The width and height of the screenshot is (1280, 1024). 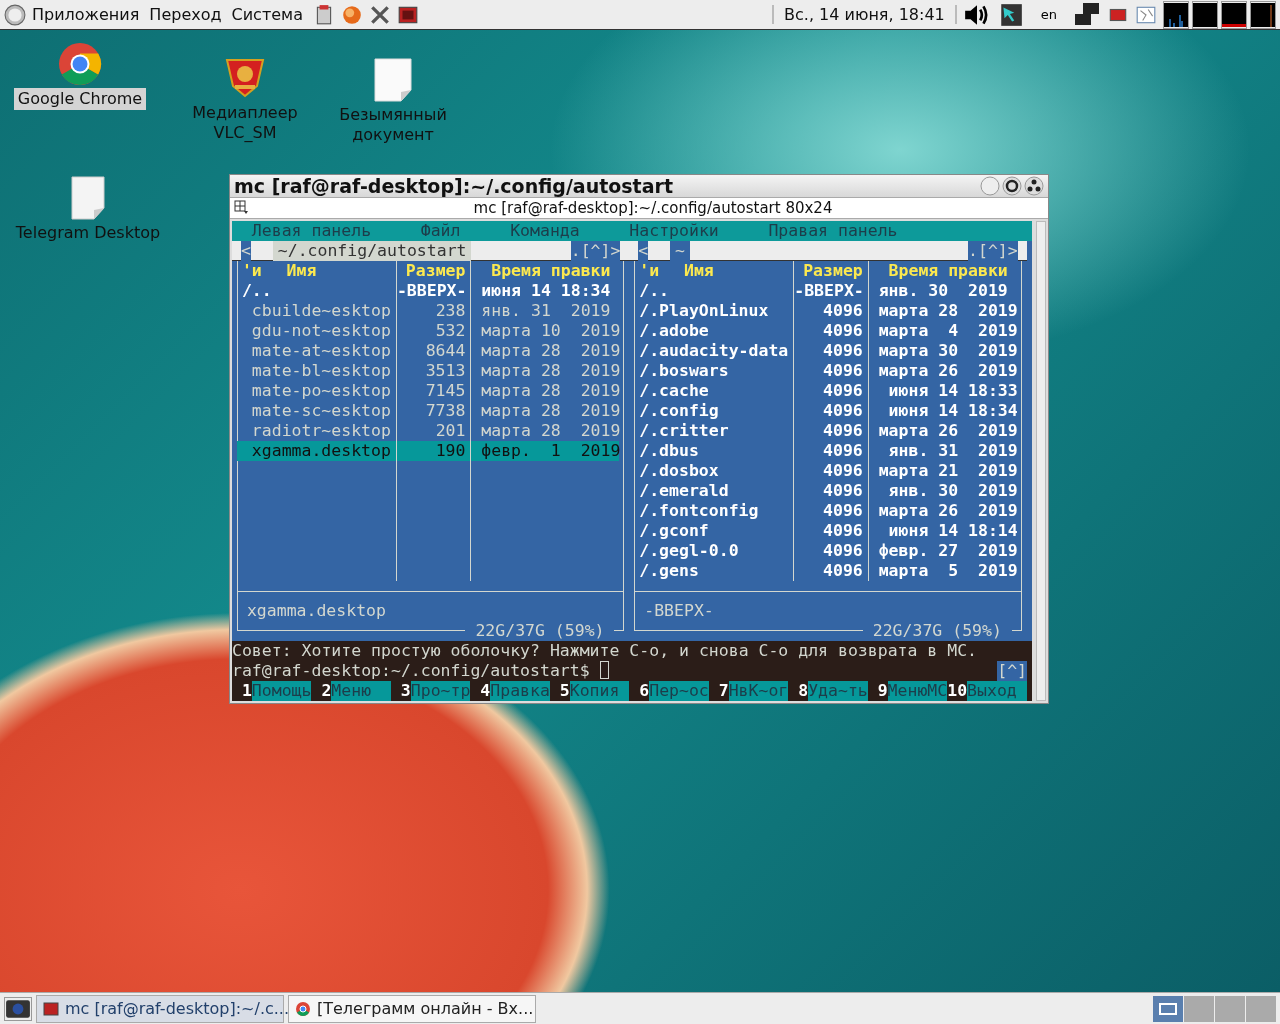 I want to click on function-key-button: Копия, so click(x=599, y=691).